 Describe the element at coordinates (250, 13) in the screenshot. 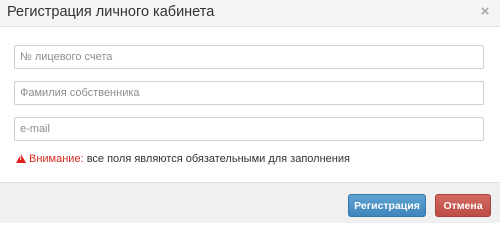

I see `dialog-header: Регистрация личного кабинета ×` at that location.